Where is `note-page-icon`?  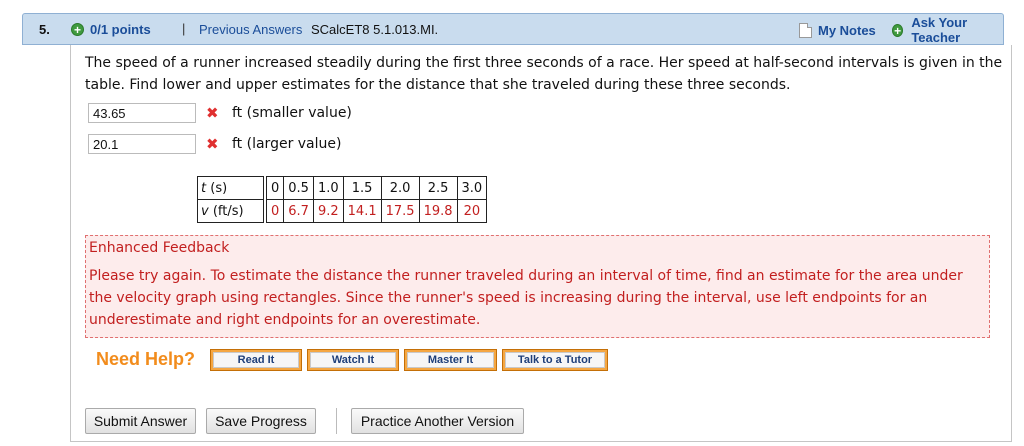
note-page-icon is located at coordinates (805, 30).